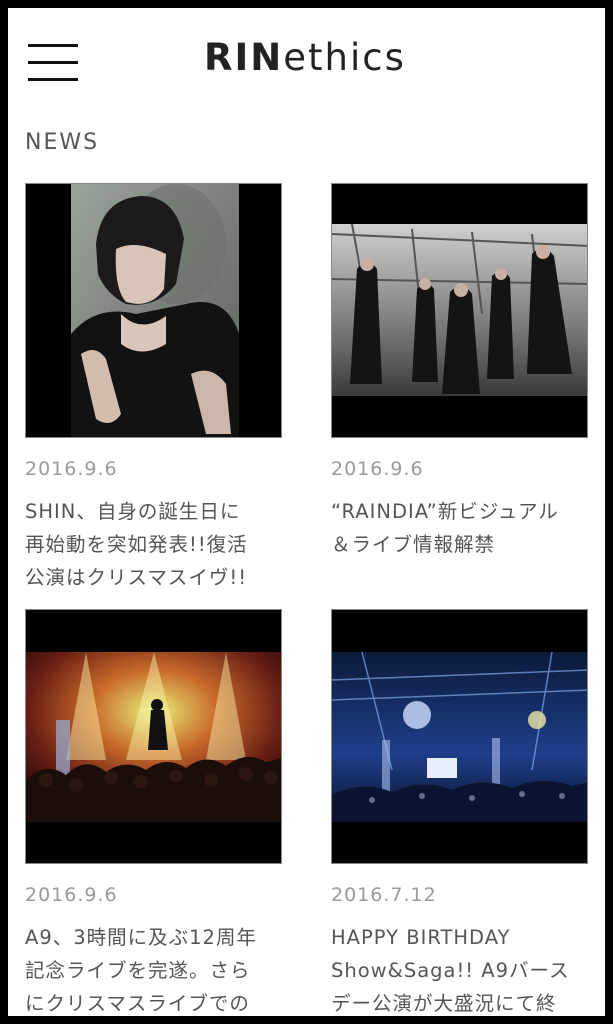  I want to click on headline-line: にクリスマスライブでの, so click(137, 1003).